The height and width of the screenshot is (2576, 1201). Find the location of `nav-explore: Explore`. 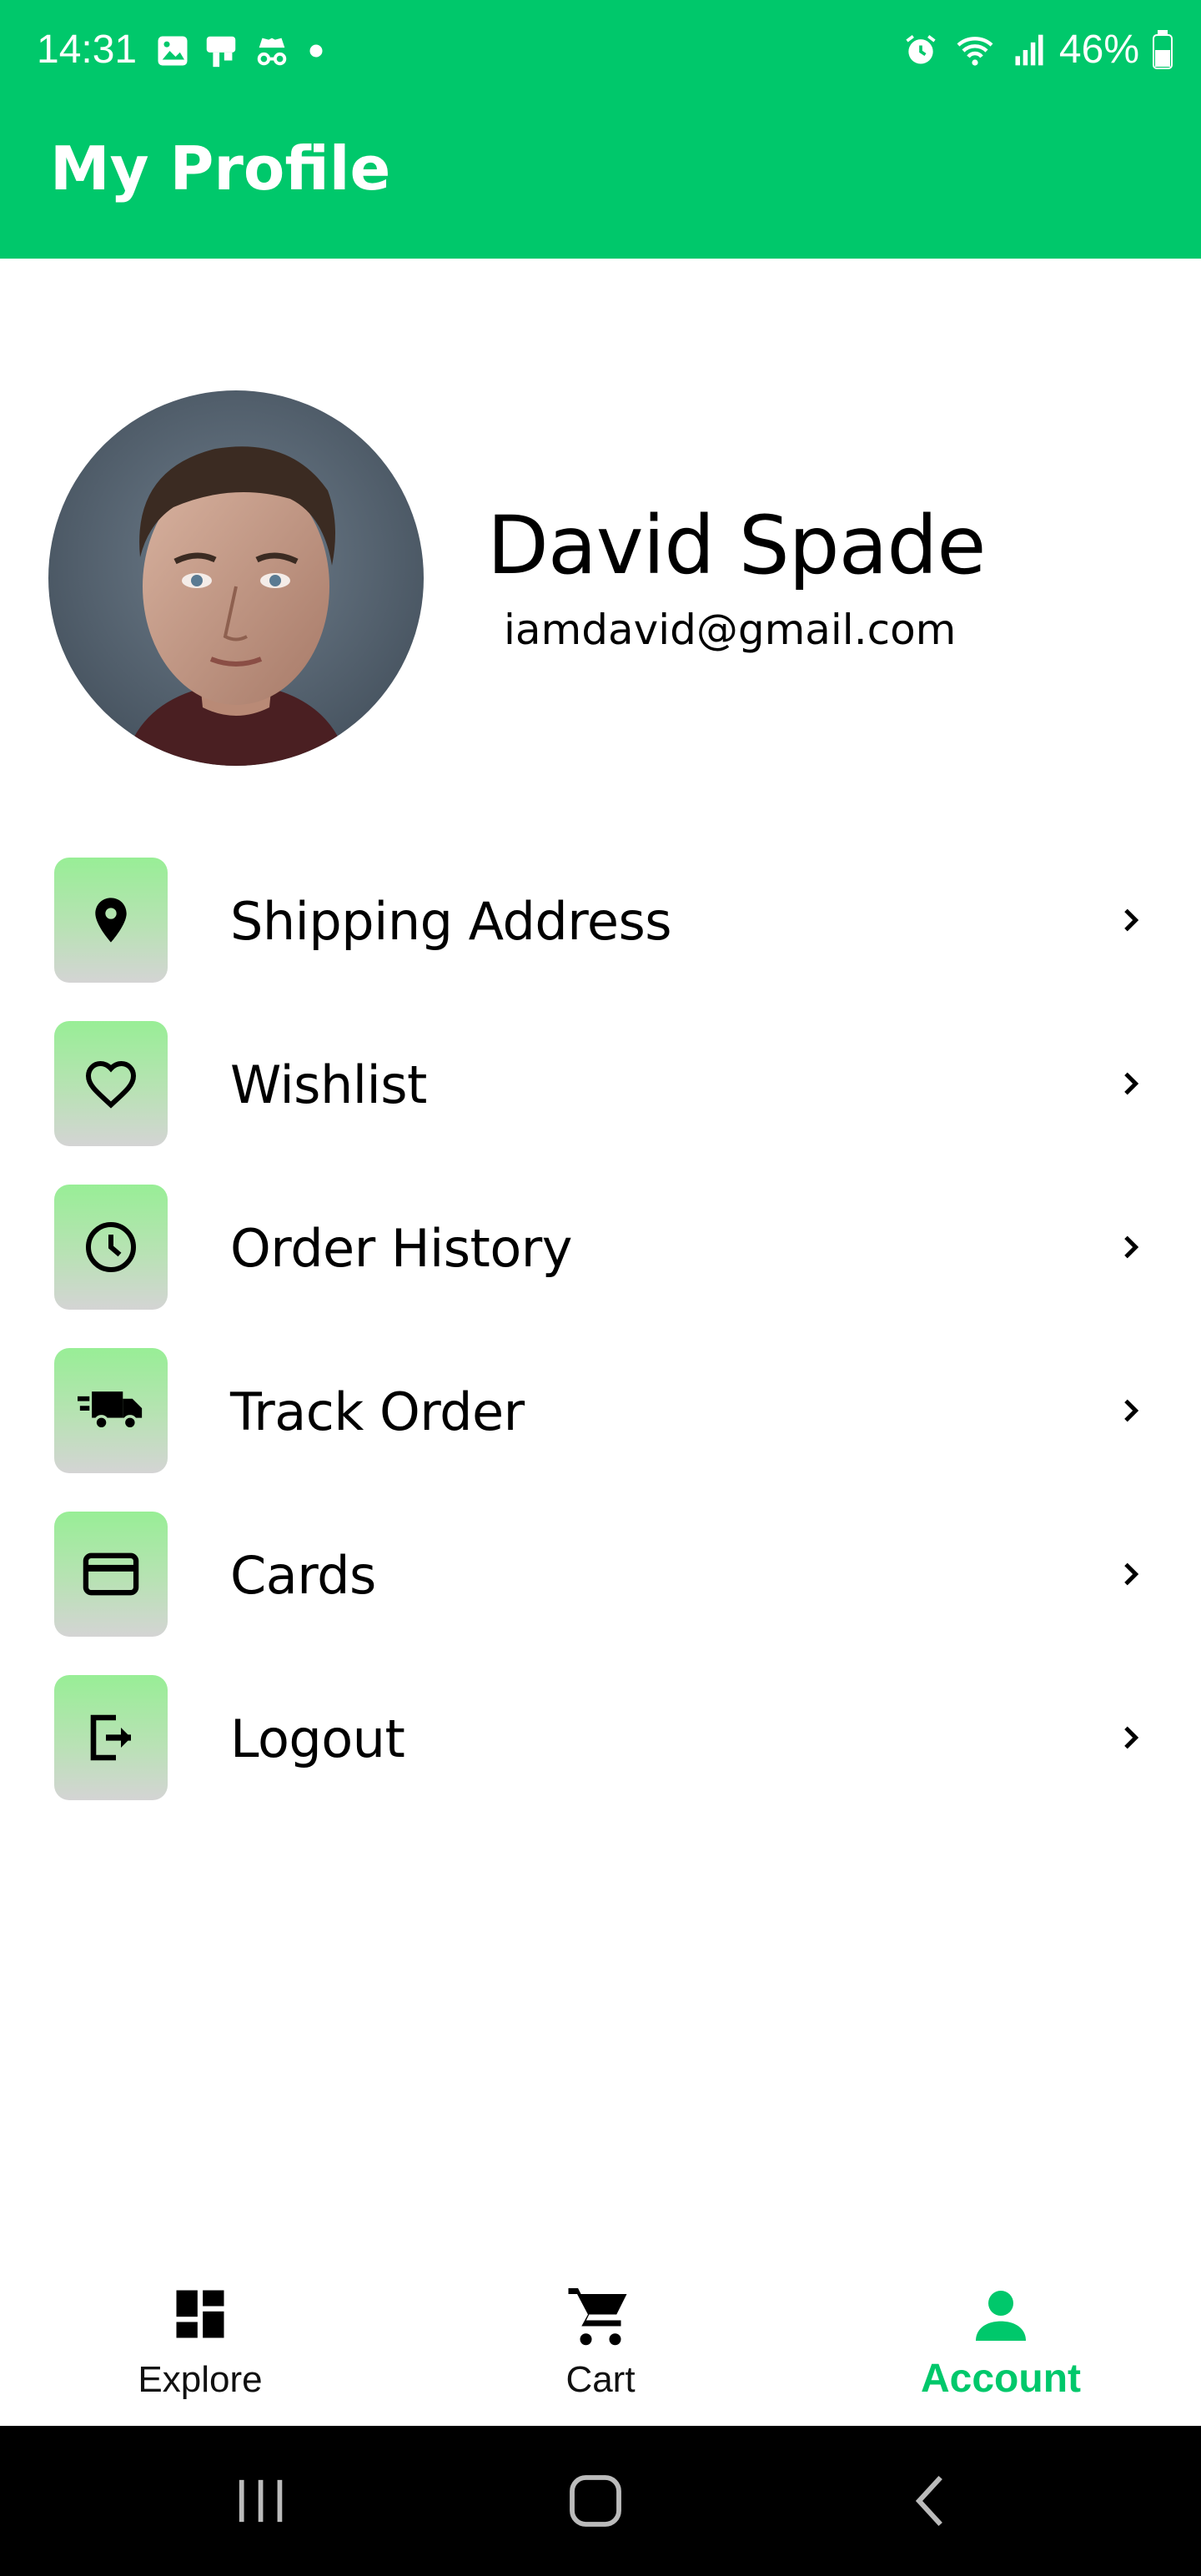

nav-explore: Explore is located at coordinates (200, 2339).